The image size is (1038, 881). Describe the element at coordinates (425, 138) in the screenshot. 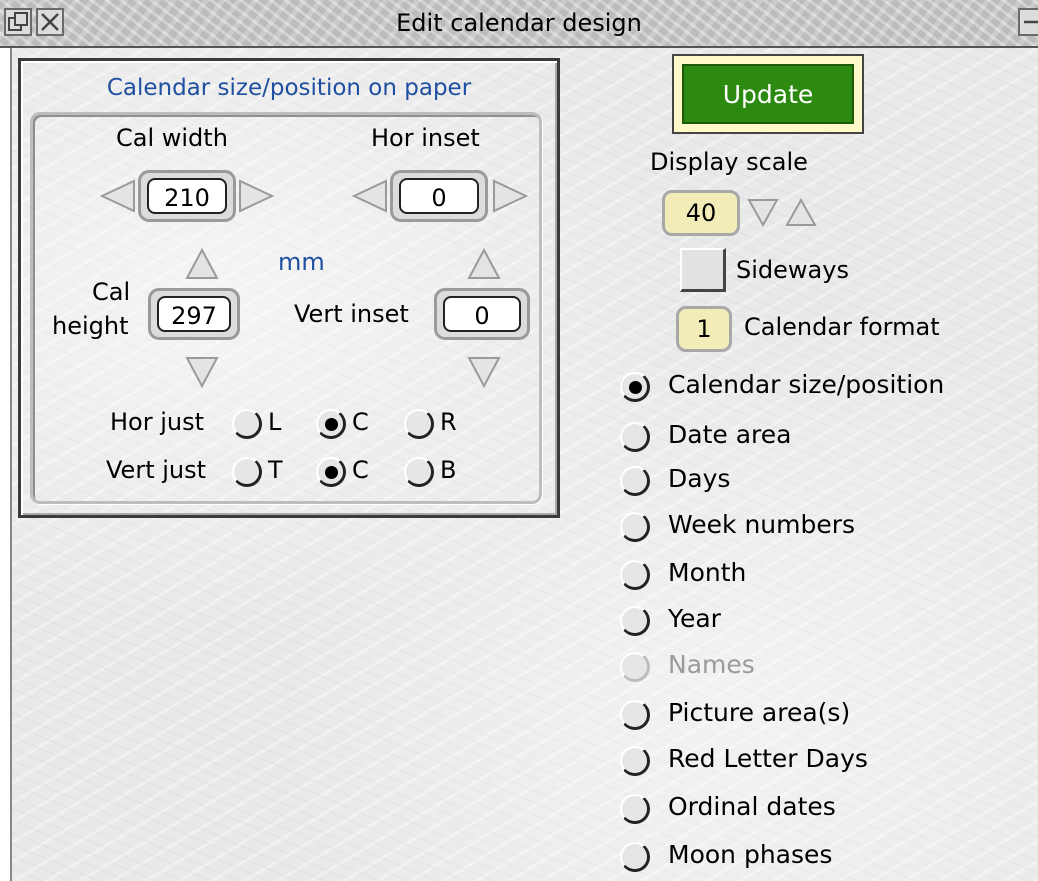

I see `hor-inset-label: Hor inset` at that location.